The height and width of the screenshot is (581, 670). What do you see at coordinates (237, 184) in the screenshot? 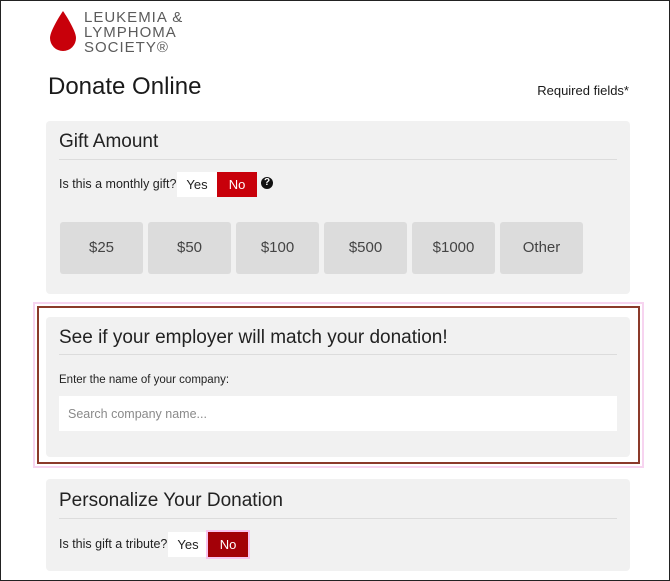
I see `monthly-no-button: No` at bounding box center [237, 184].